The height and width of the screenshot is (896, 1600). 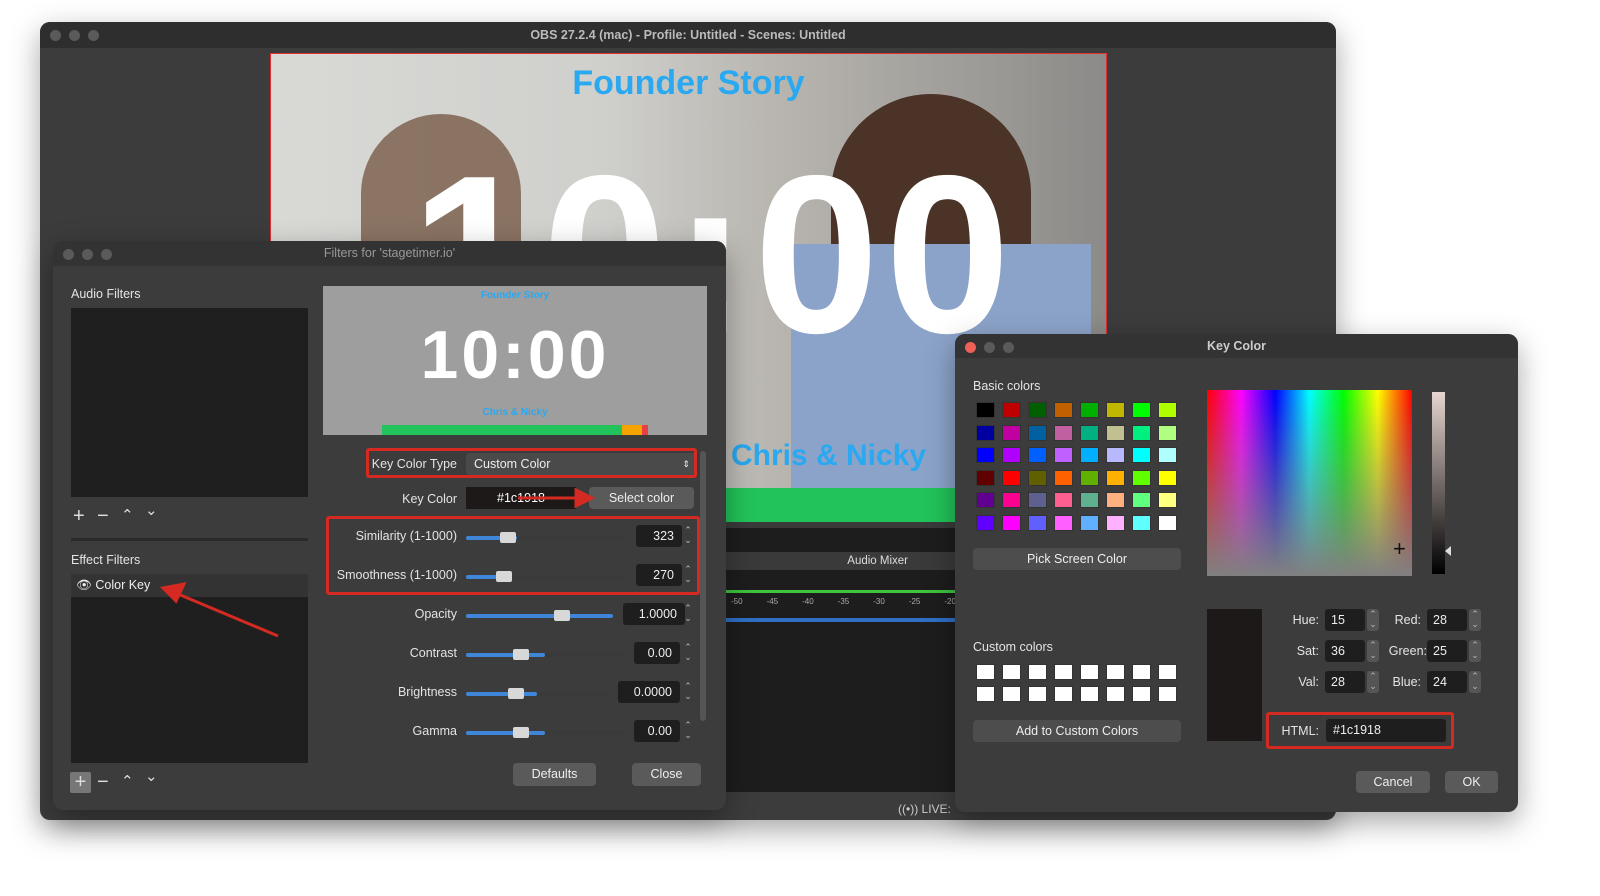 I want to click on arrow-to-select-color, so click(x=557, y=498).